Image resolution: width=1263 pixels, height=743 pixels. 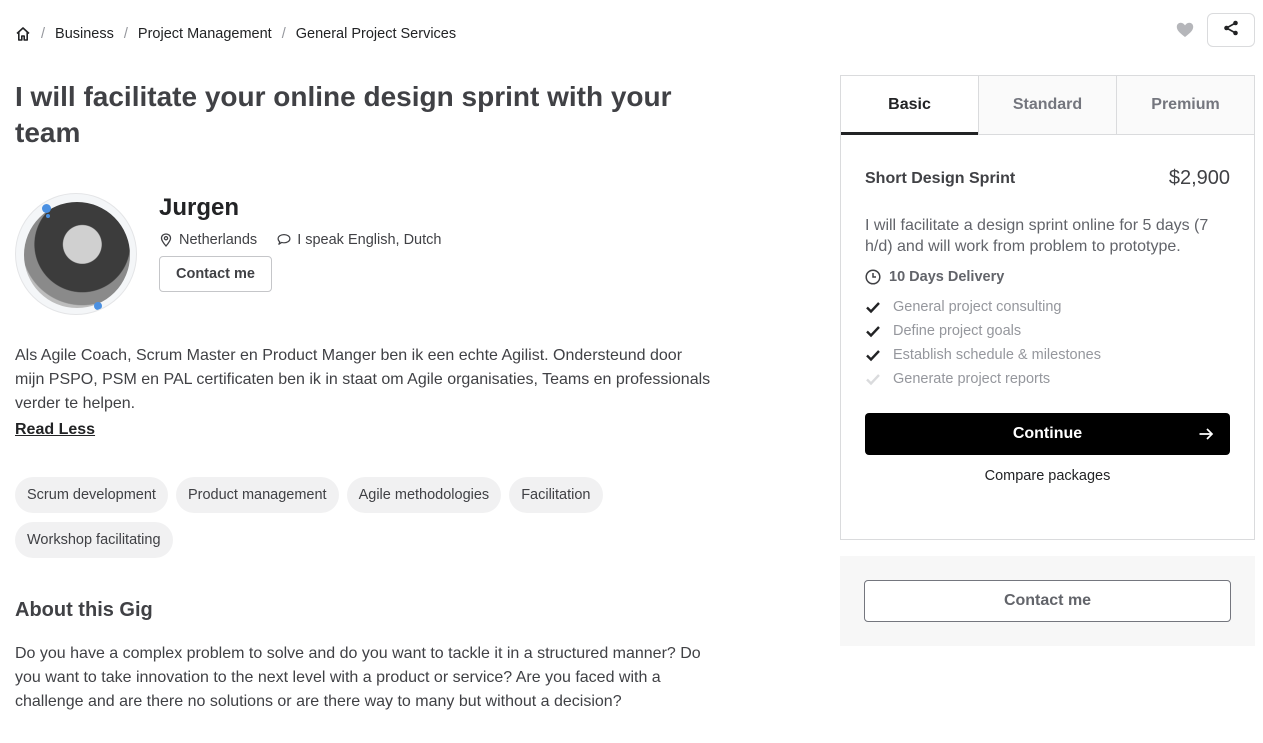 I want to click on speech-bubble-icon, so click(x=284, y=240).